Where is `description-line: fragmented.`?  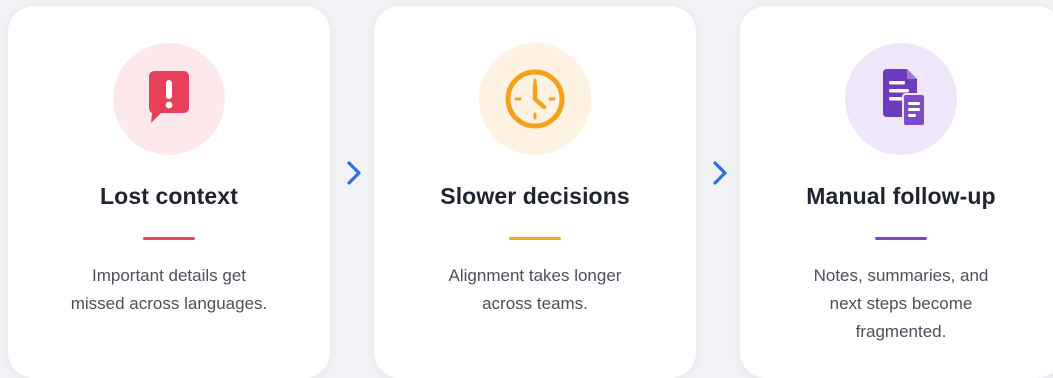
description-line: fragmented. is located at coordinates (901, 331).